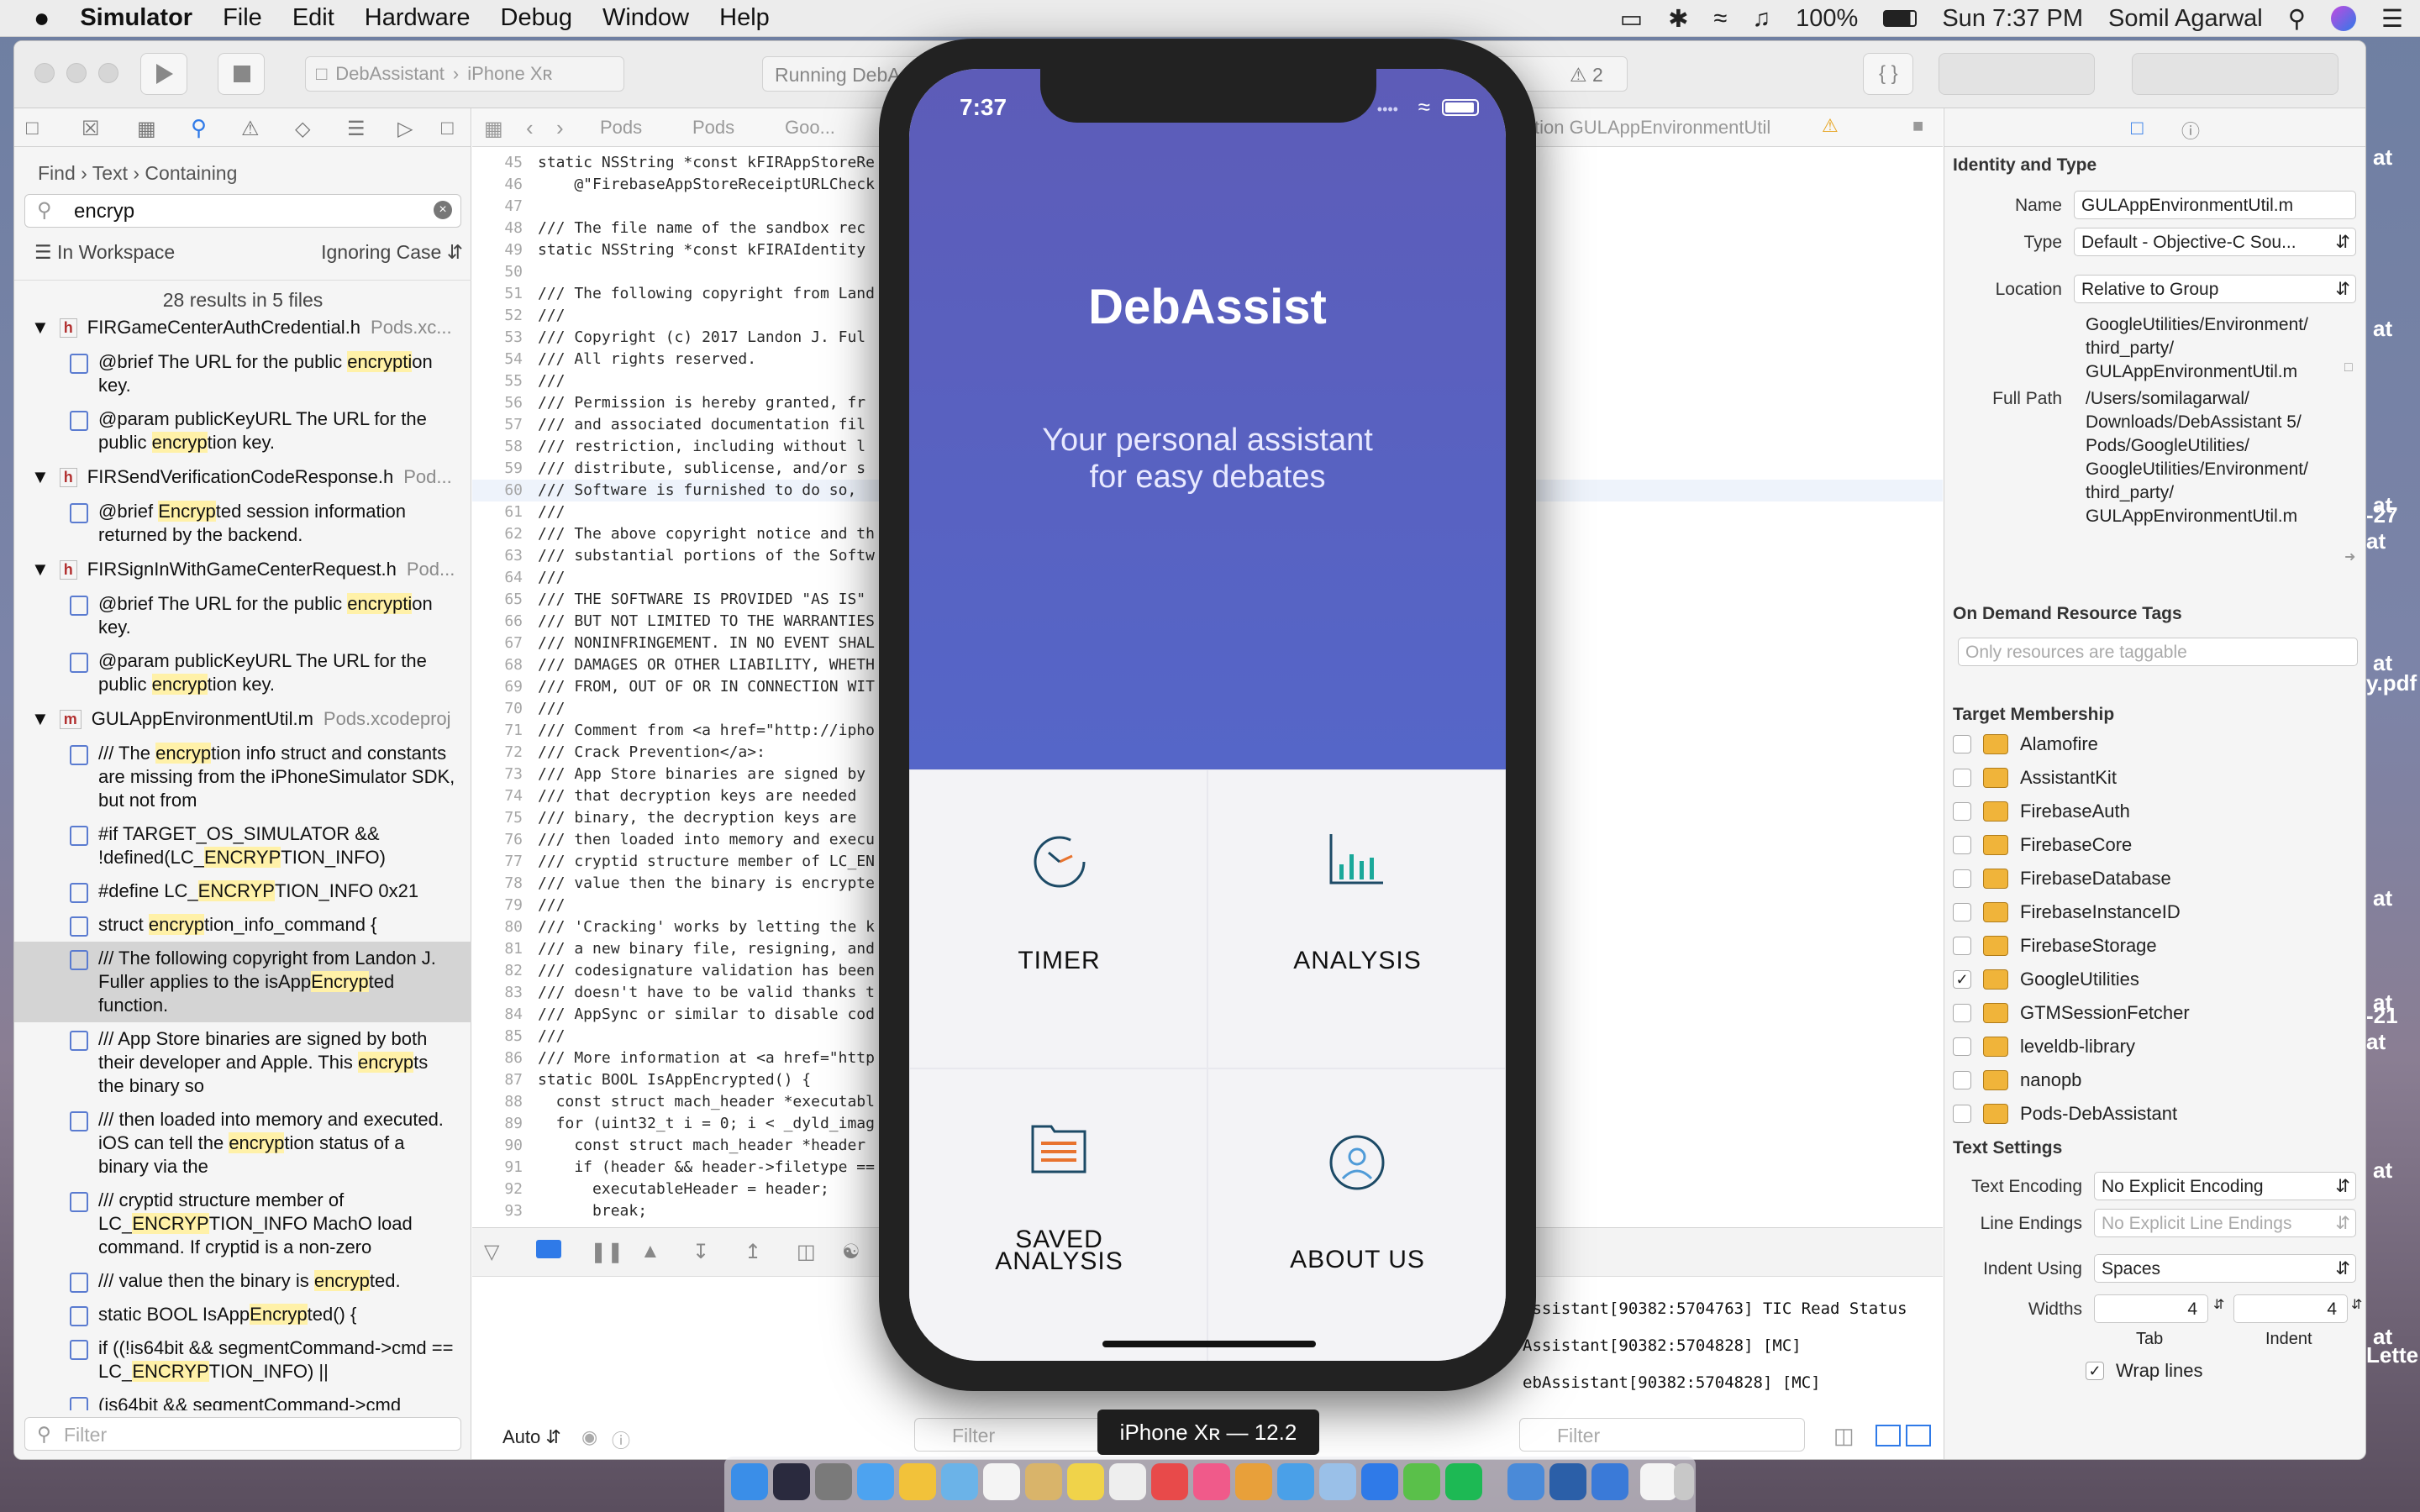 The height and width of the screenshot is (1512, 2420). I want to click on help-icon: ⓘ, so click(2190, 130).